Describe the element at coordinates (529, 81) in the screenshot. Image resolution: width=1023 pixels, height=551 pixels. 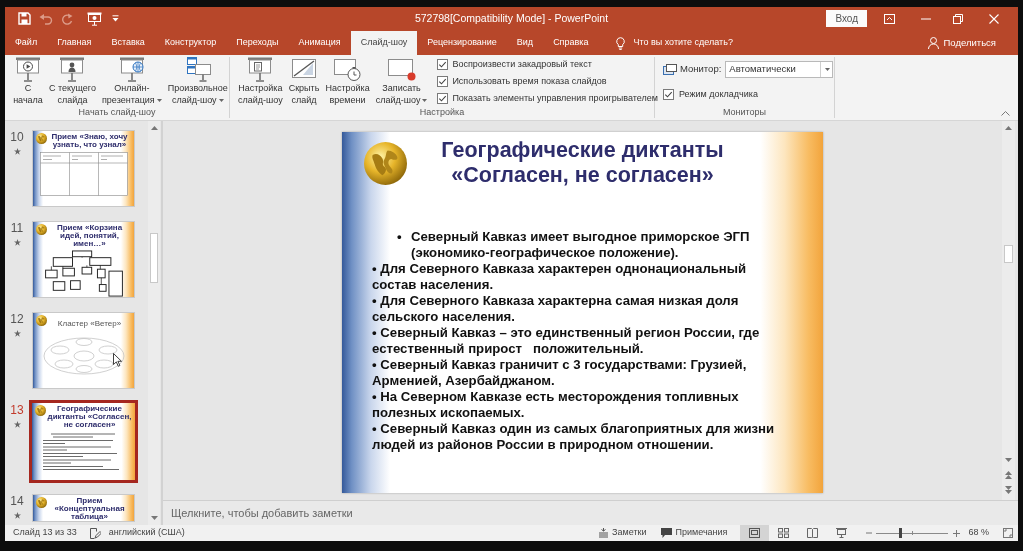
I see `checkbox-label: Использовать время показа слайдов` at that location.